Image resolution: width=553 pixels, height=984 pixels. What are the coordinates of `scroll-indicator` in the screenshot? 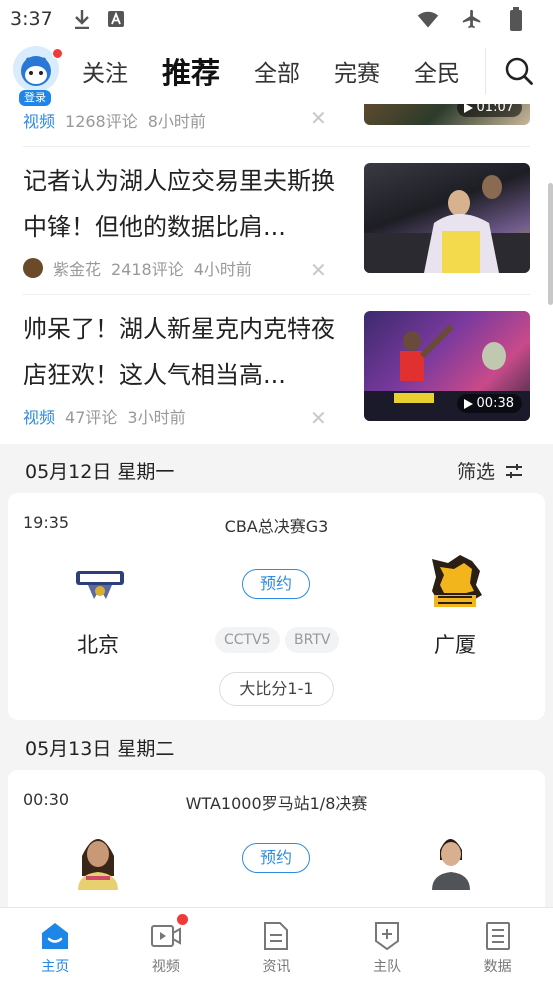 It's located at (550, 244).